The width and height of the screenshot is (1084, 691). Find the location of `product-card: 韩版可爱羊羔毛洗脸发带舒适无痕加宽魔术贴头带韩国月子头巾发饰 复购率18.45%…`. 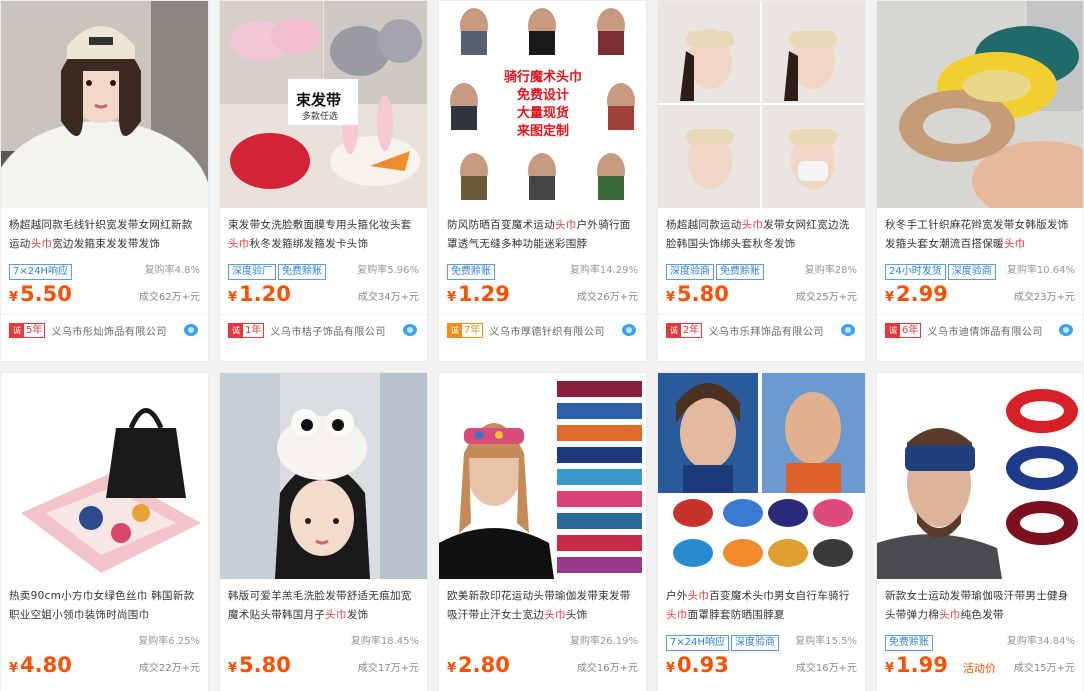

product-card: 韩版可爱羊羔毛洗脸发带舒适无痕加宽魔术贴头带韩国月子头巾发饰 复购率18.45%… is located at coordinates (323, 531).